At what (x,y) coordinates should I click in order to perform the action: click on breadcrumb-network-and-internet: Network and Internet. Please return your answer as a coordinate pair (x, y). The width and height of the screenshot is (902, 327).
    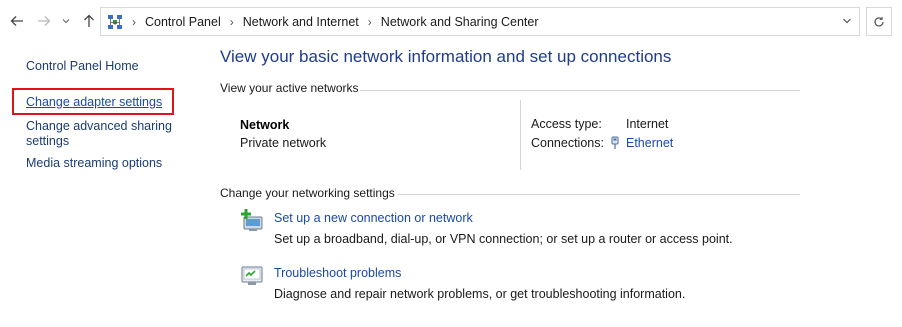
    Looking at the image, I should click on (301, 22).